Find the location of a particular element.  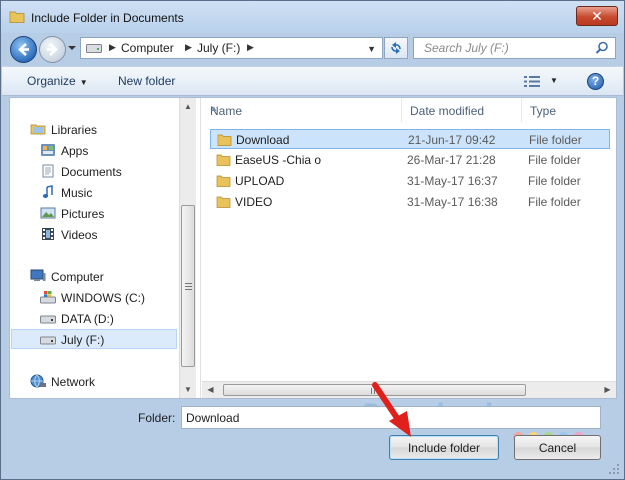

recent-pages-dropdown-icon is located at coordinates (72, 48).